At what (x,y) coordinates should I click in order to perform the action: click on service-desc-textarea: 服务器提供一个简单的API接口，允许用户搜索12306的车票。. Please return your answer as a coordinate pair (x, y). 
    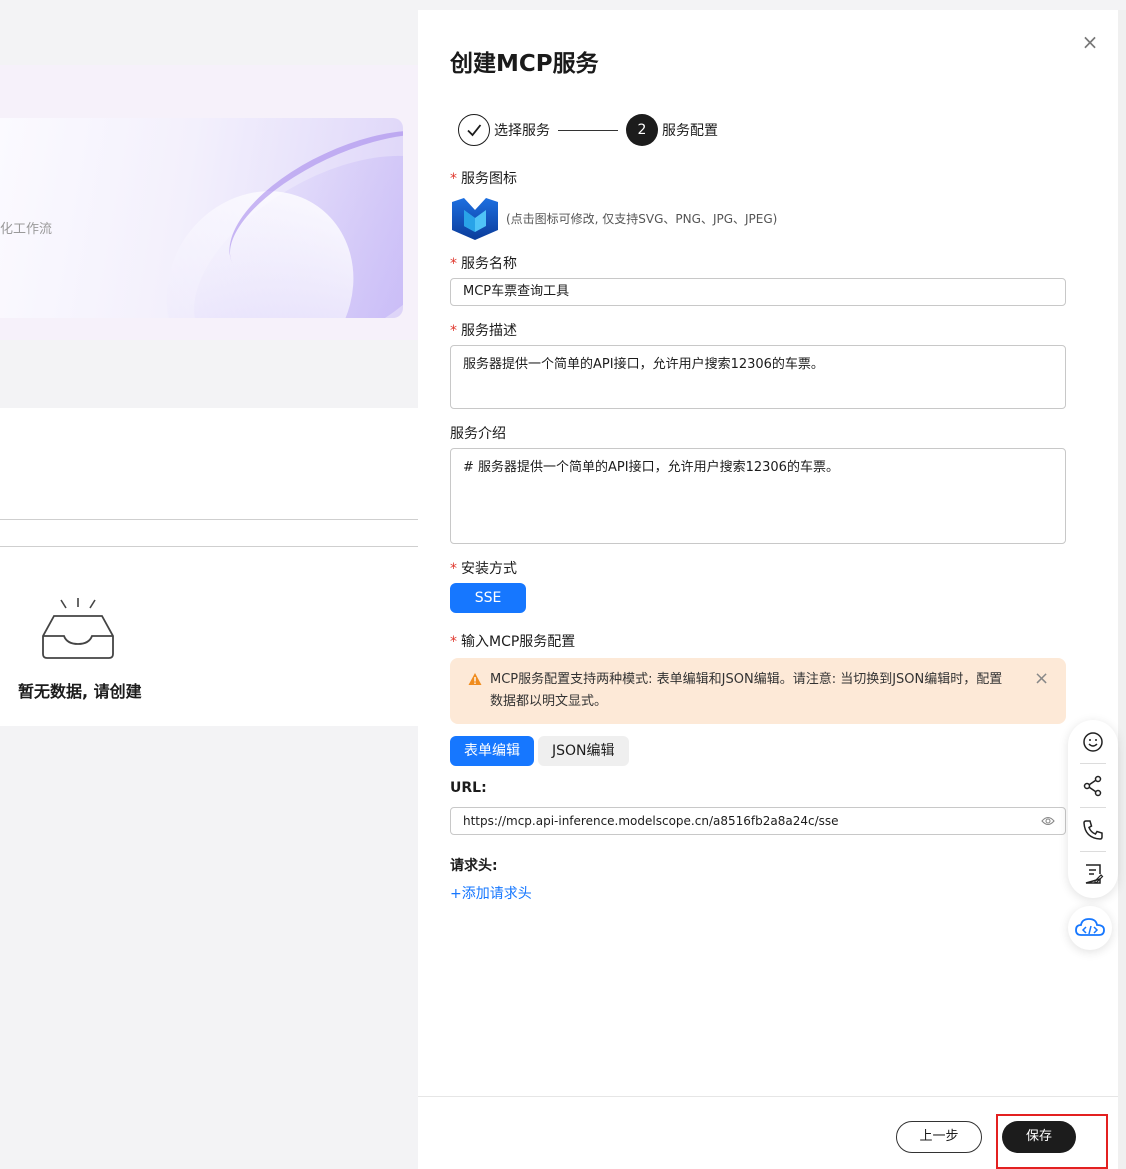
    Looking at the image, I should click on (758, 377).